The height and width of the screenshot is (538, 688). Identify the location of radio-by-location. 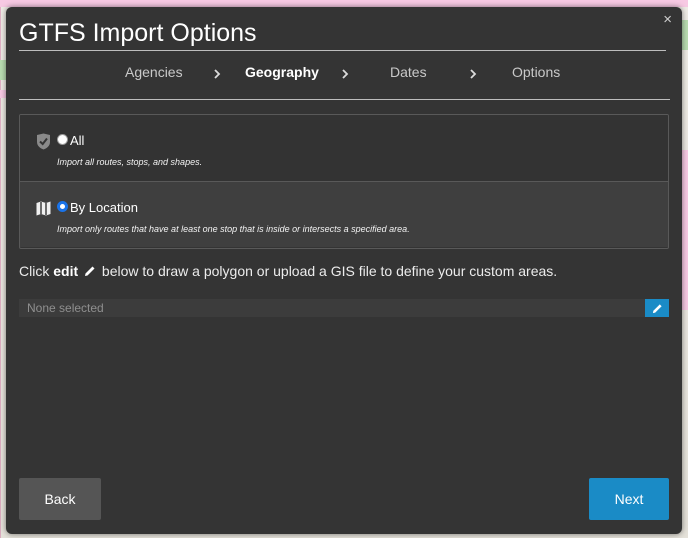
(62, 206).